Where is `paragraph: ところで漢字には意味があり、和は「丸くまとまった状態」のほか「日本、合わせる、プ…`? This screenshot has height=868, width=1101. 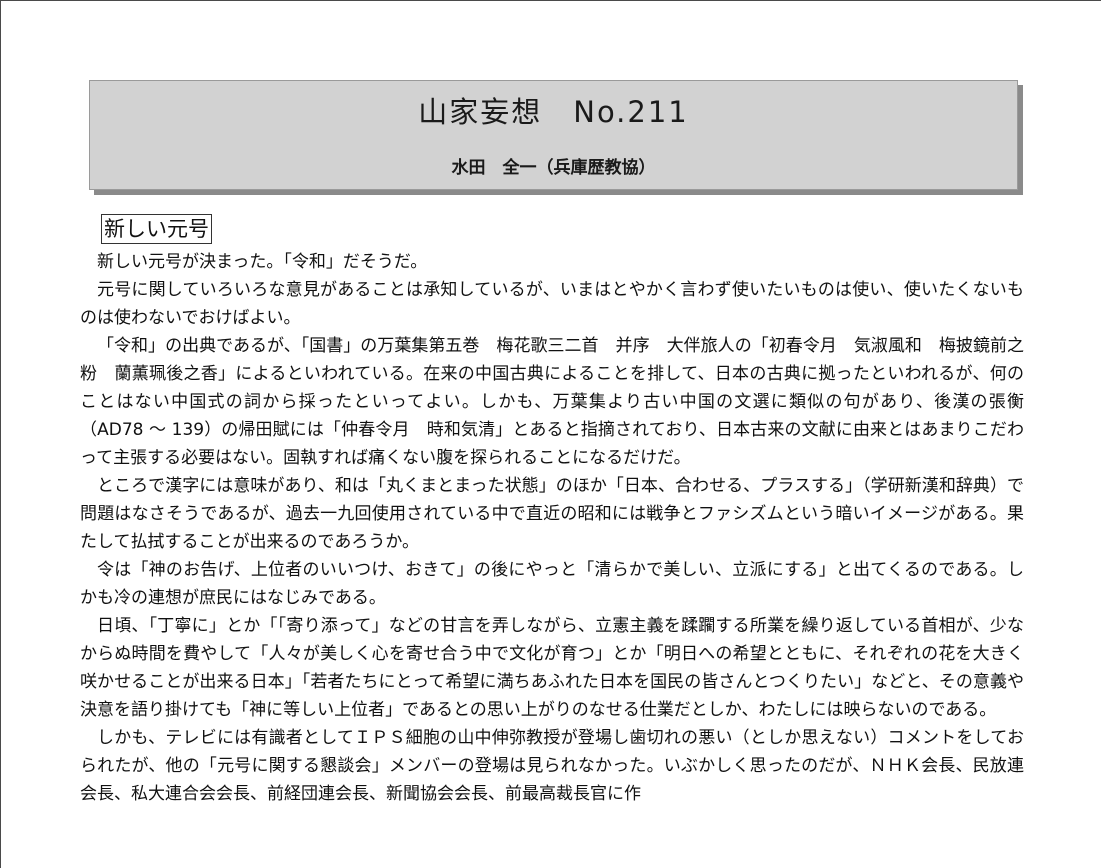
paragraph: ところで漢字には意味があり、和は「丸くまとまった状態」のほか「日本、合わせる、プ… is located at coordinates (552, 514).